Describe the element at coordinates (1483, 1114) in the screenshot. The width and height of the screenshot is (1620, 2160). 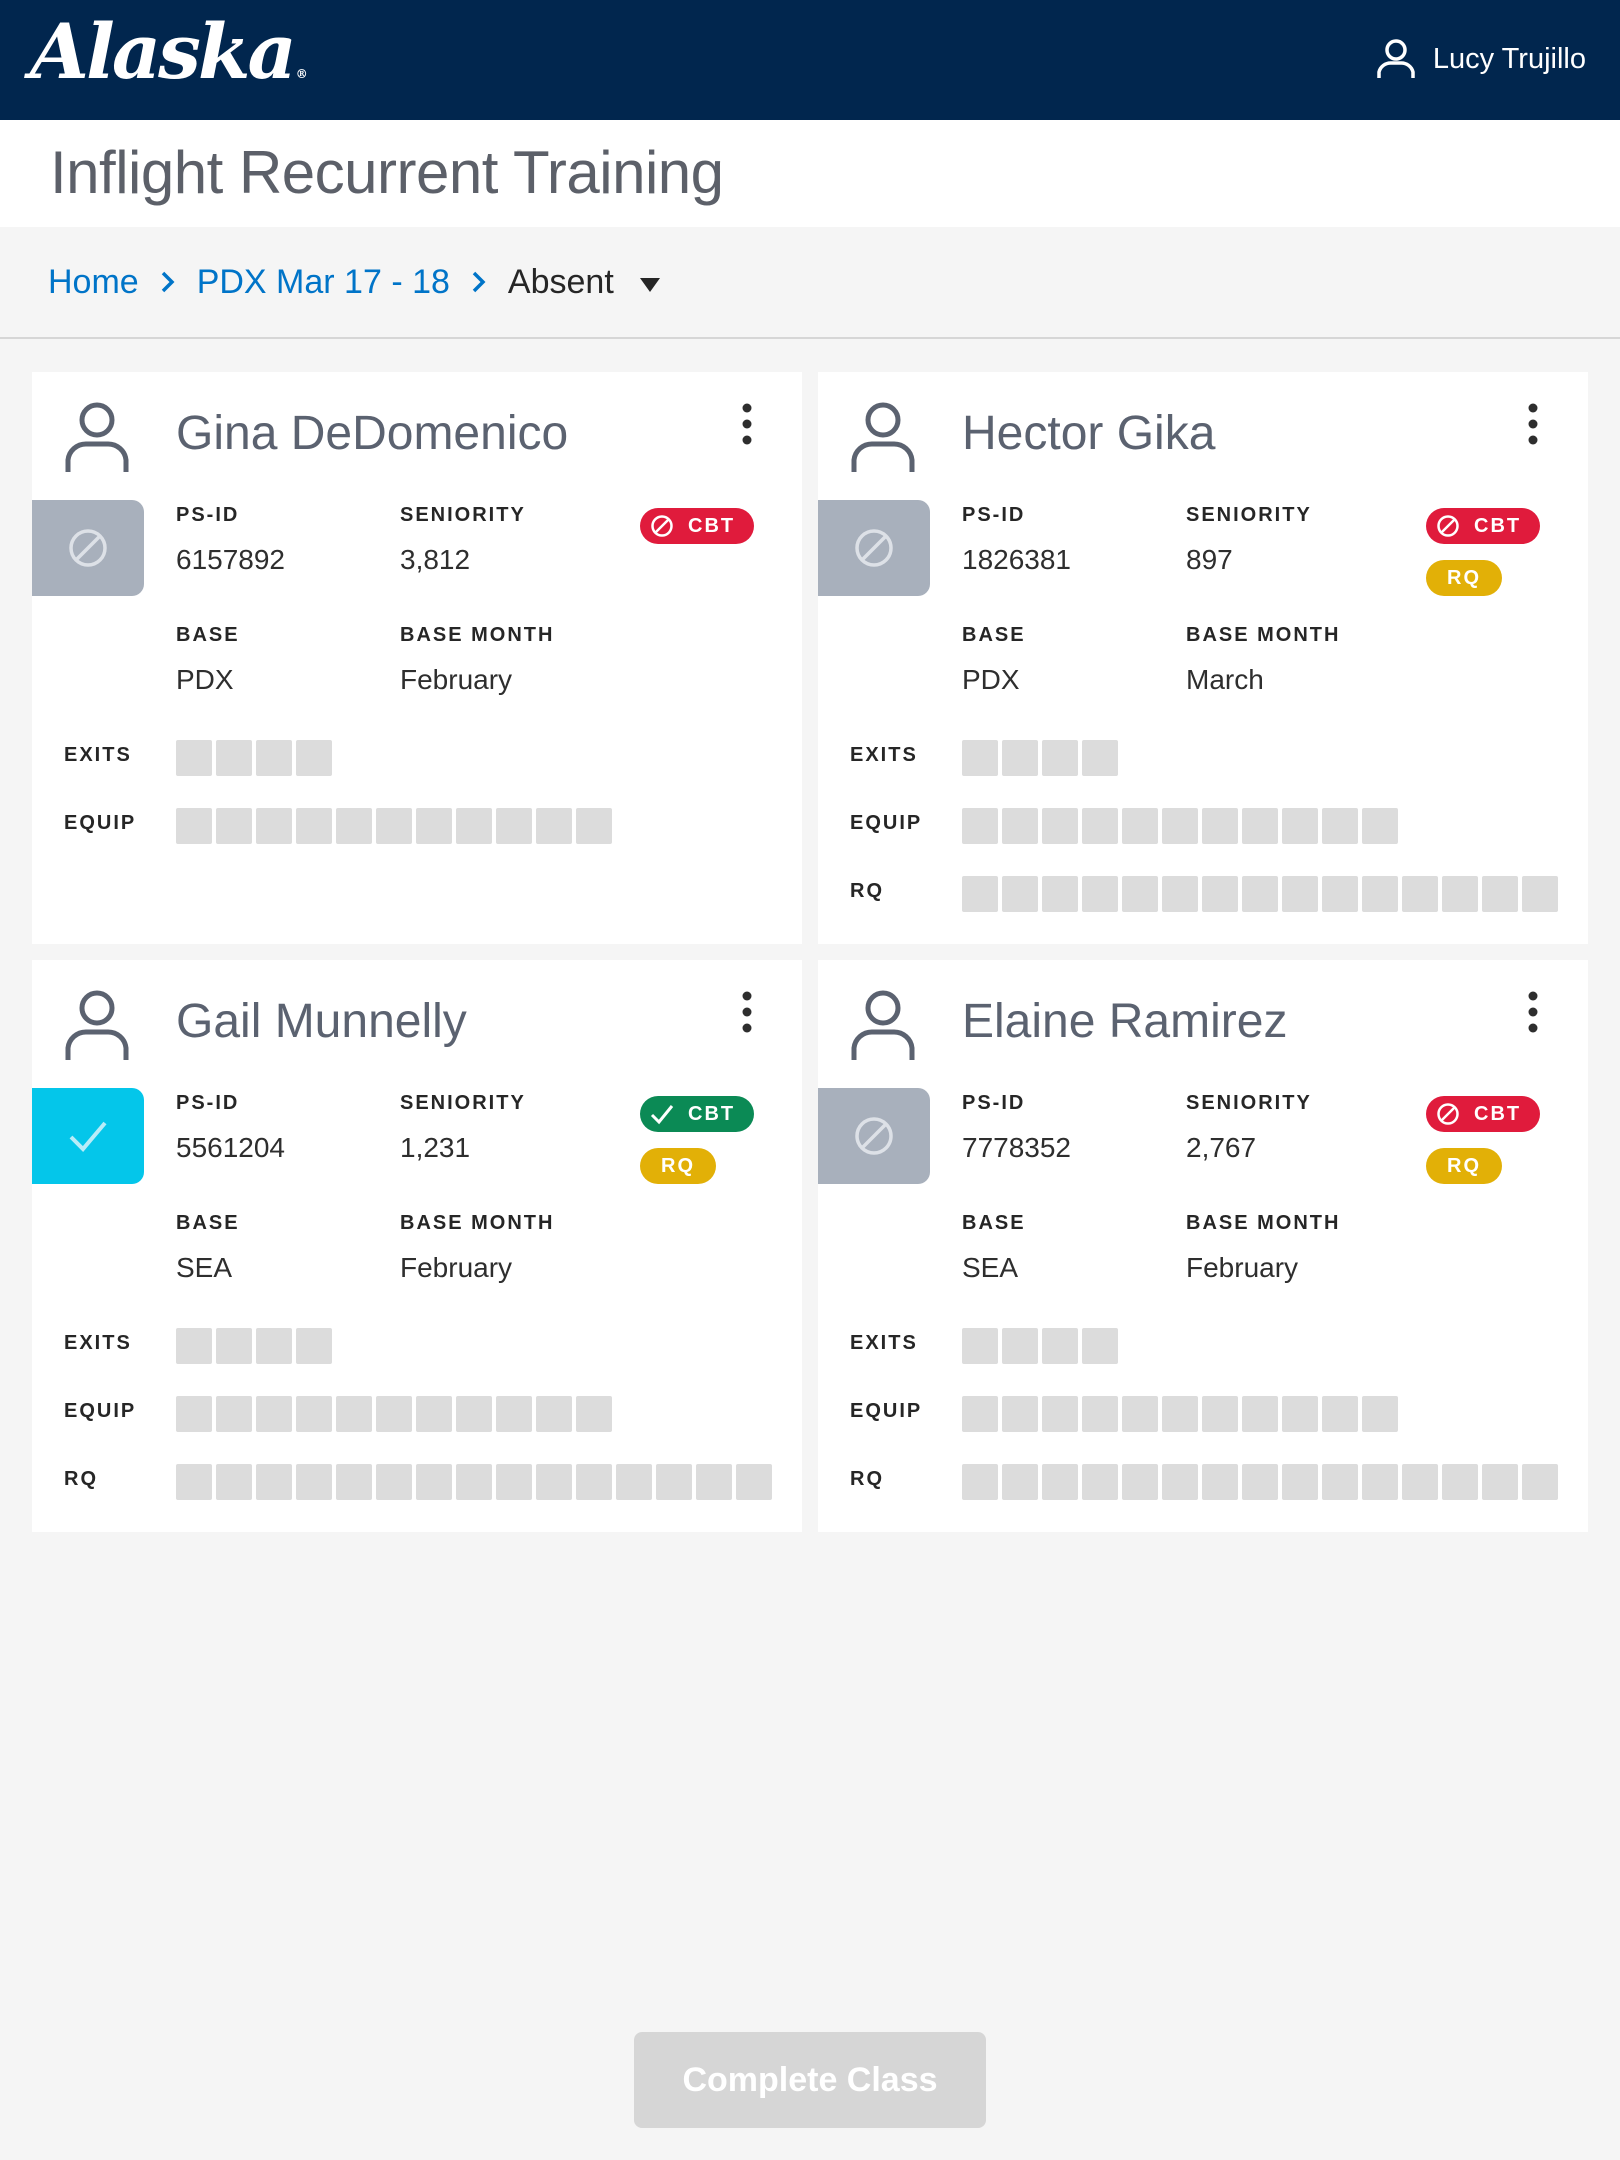
I see `cbt-badge: CBT` at that location.